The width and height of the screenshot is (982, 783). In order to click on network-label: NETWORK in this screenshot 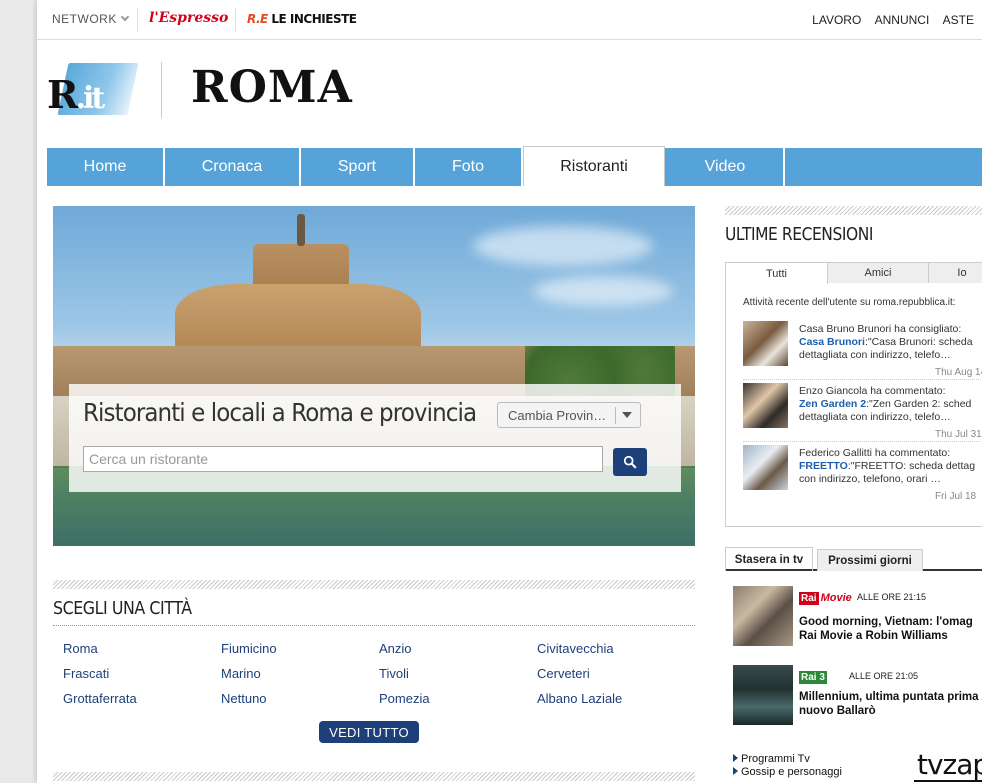, I will do `click(84, 19)`.